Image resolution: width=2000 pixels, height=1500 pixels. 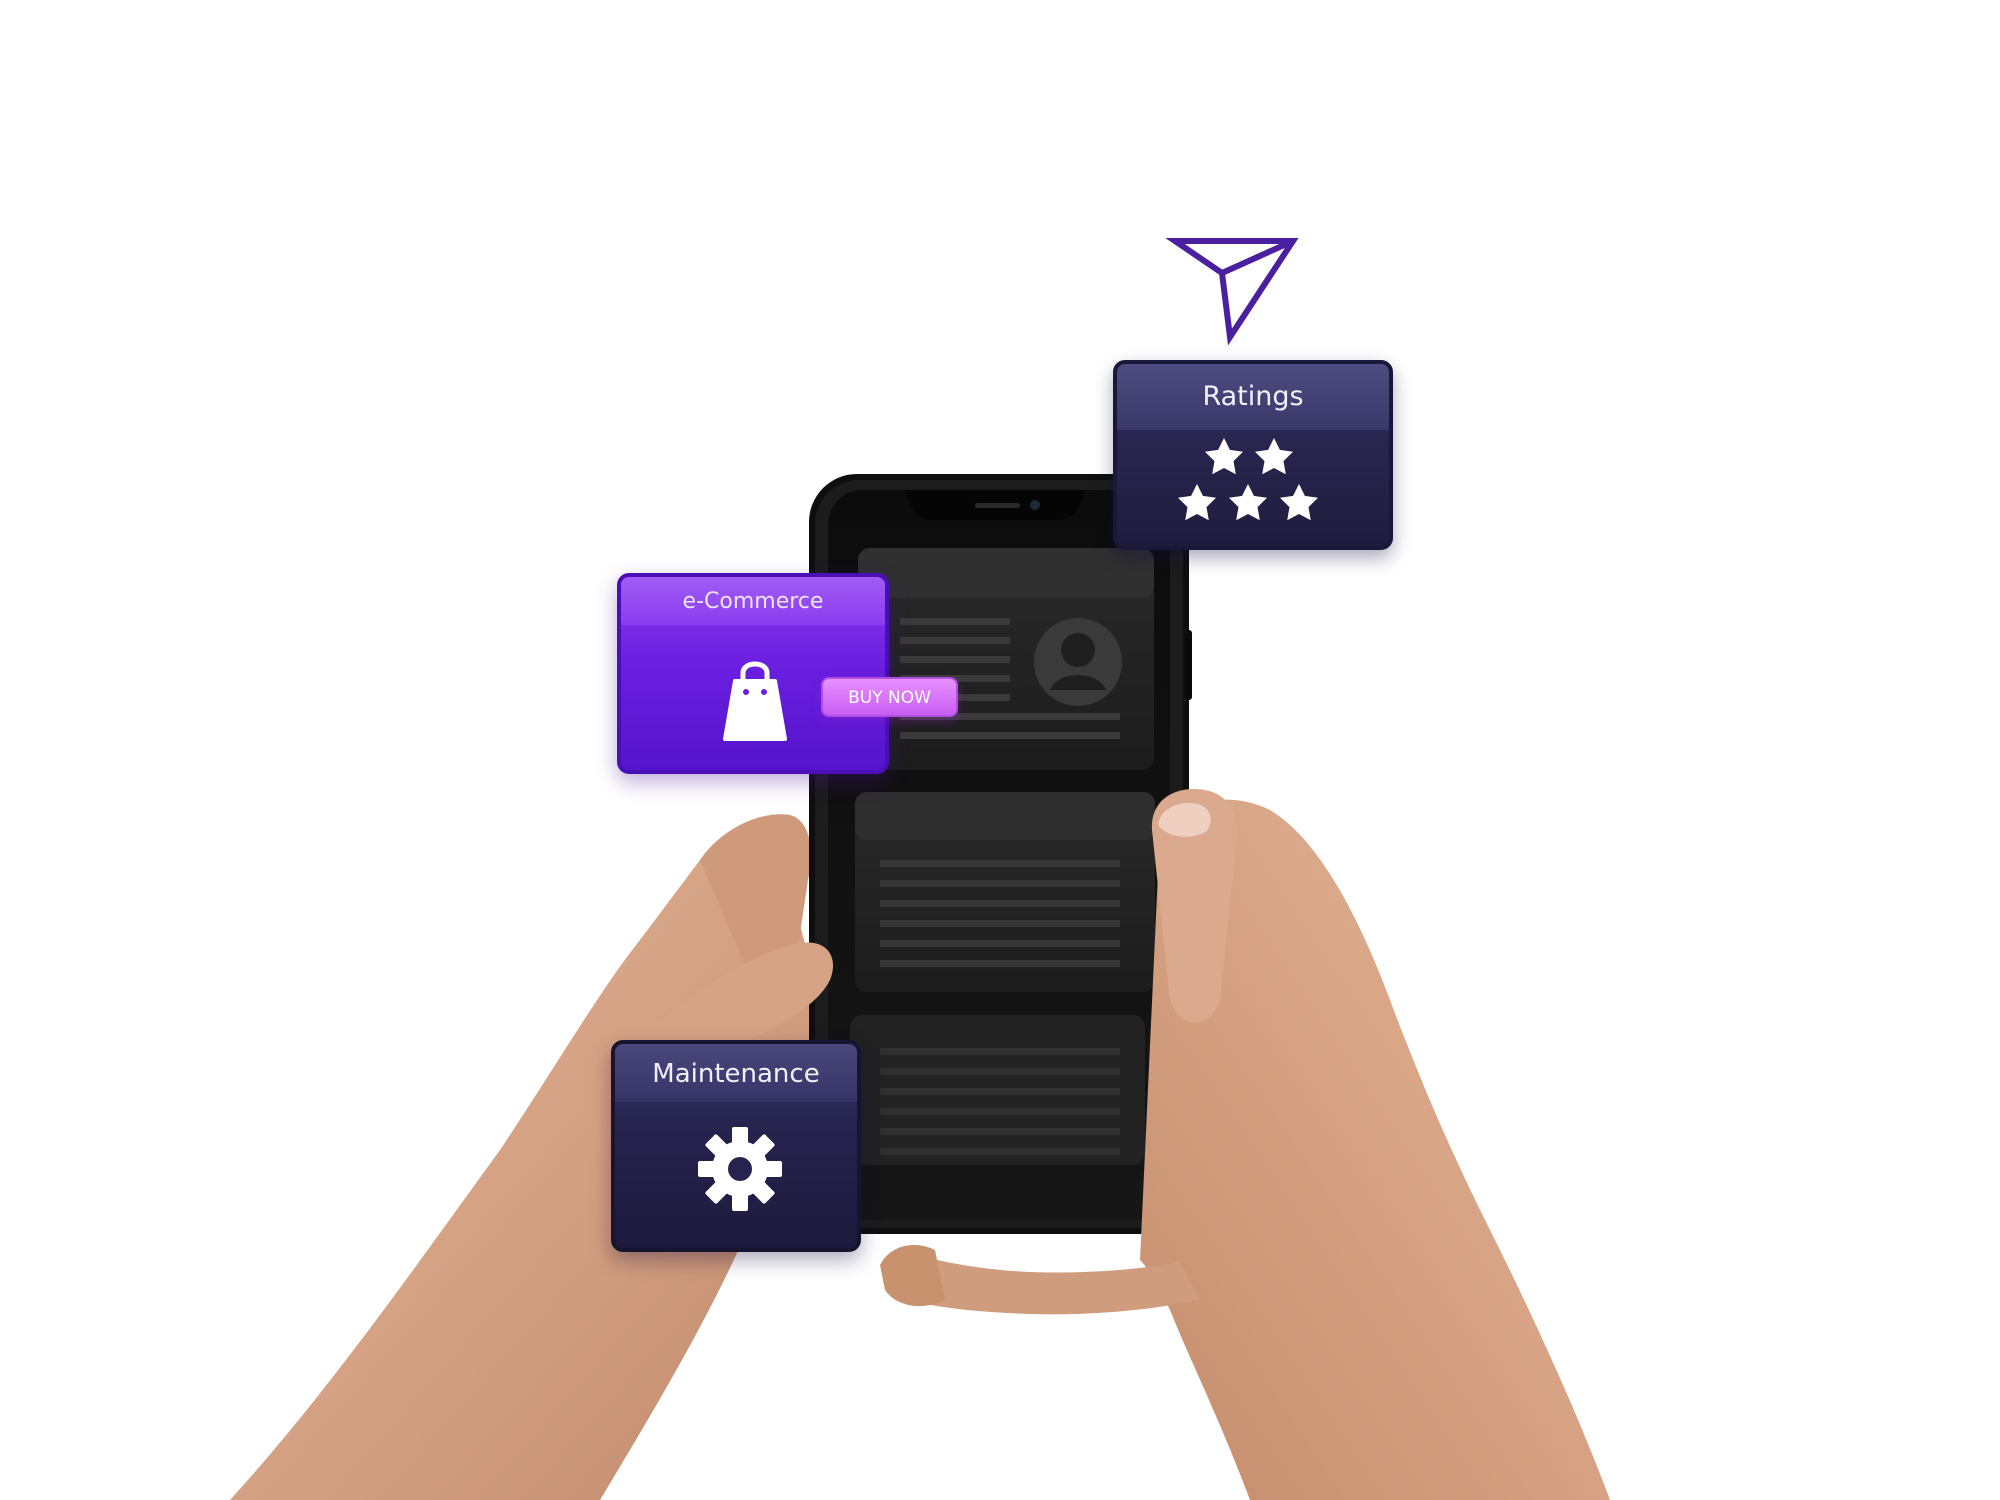 I want to click on ratings-card: Ratings, so click(x=1253, y=455).